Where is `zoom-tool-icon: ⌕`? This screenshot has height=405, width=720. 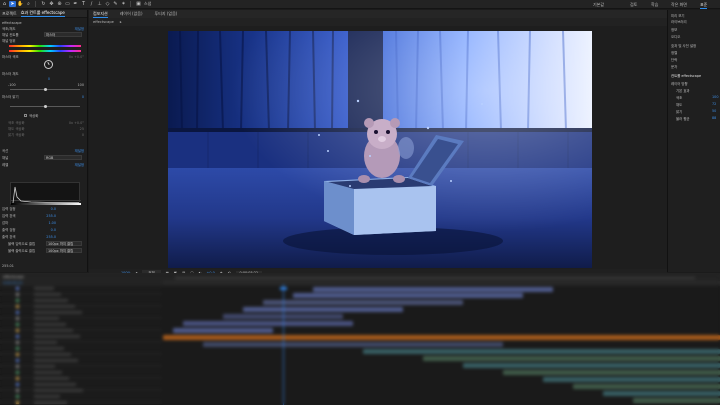
zoom-tool-icon: ⌕ is located at coordinates (28, 4).